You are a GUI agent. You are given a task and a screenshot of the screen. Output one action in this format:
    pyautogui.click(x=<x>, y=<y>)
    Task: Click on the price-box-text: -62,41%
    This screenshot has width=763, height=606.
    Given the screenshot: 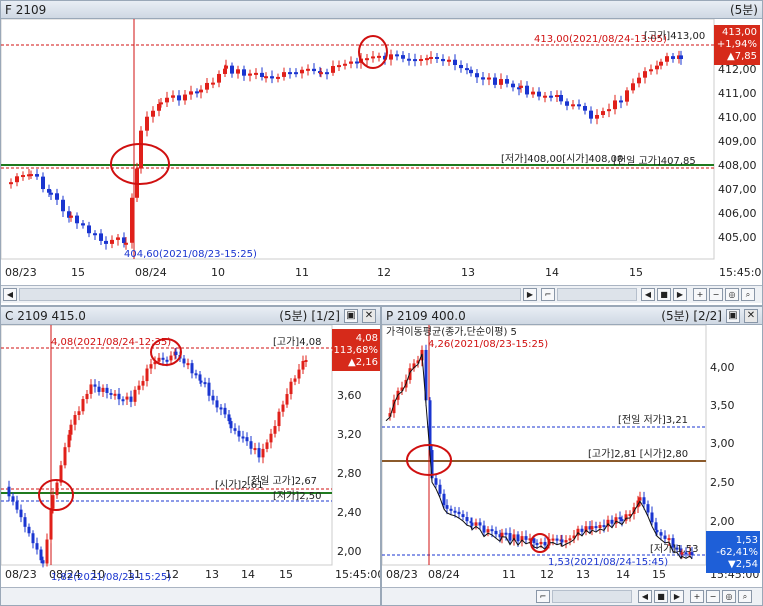 What is the action you would take?
    pyautogui.click(x=737, y=552)
    